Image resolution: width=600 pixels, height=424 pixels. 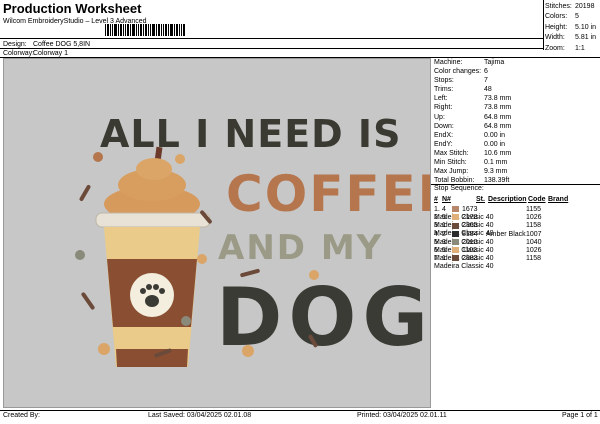 What do you see at coordinates (517, 213) in the screenshot?
I see `stop-sequence-row: 1. 4 1673 1155Madeira Classic 40` at bounding box center [517, 213].